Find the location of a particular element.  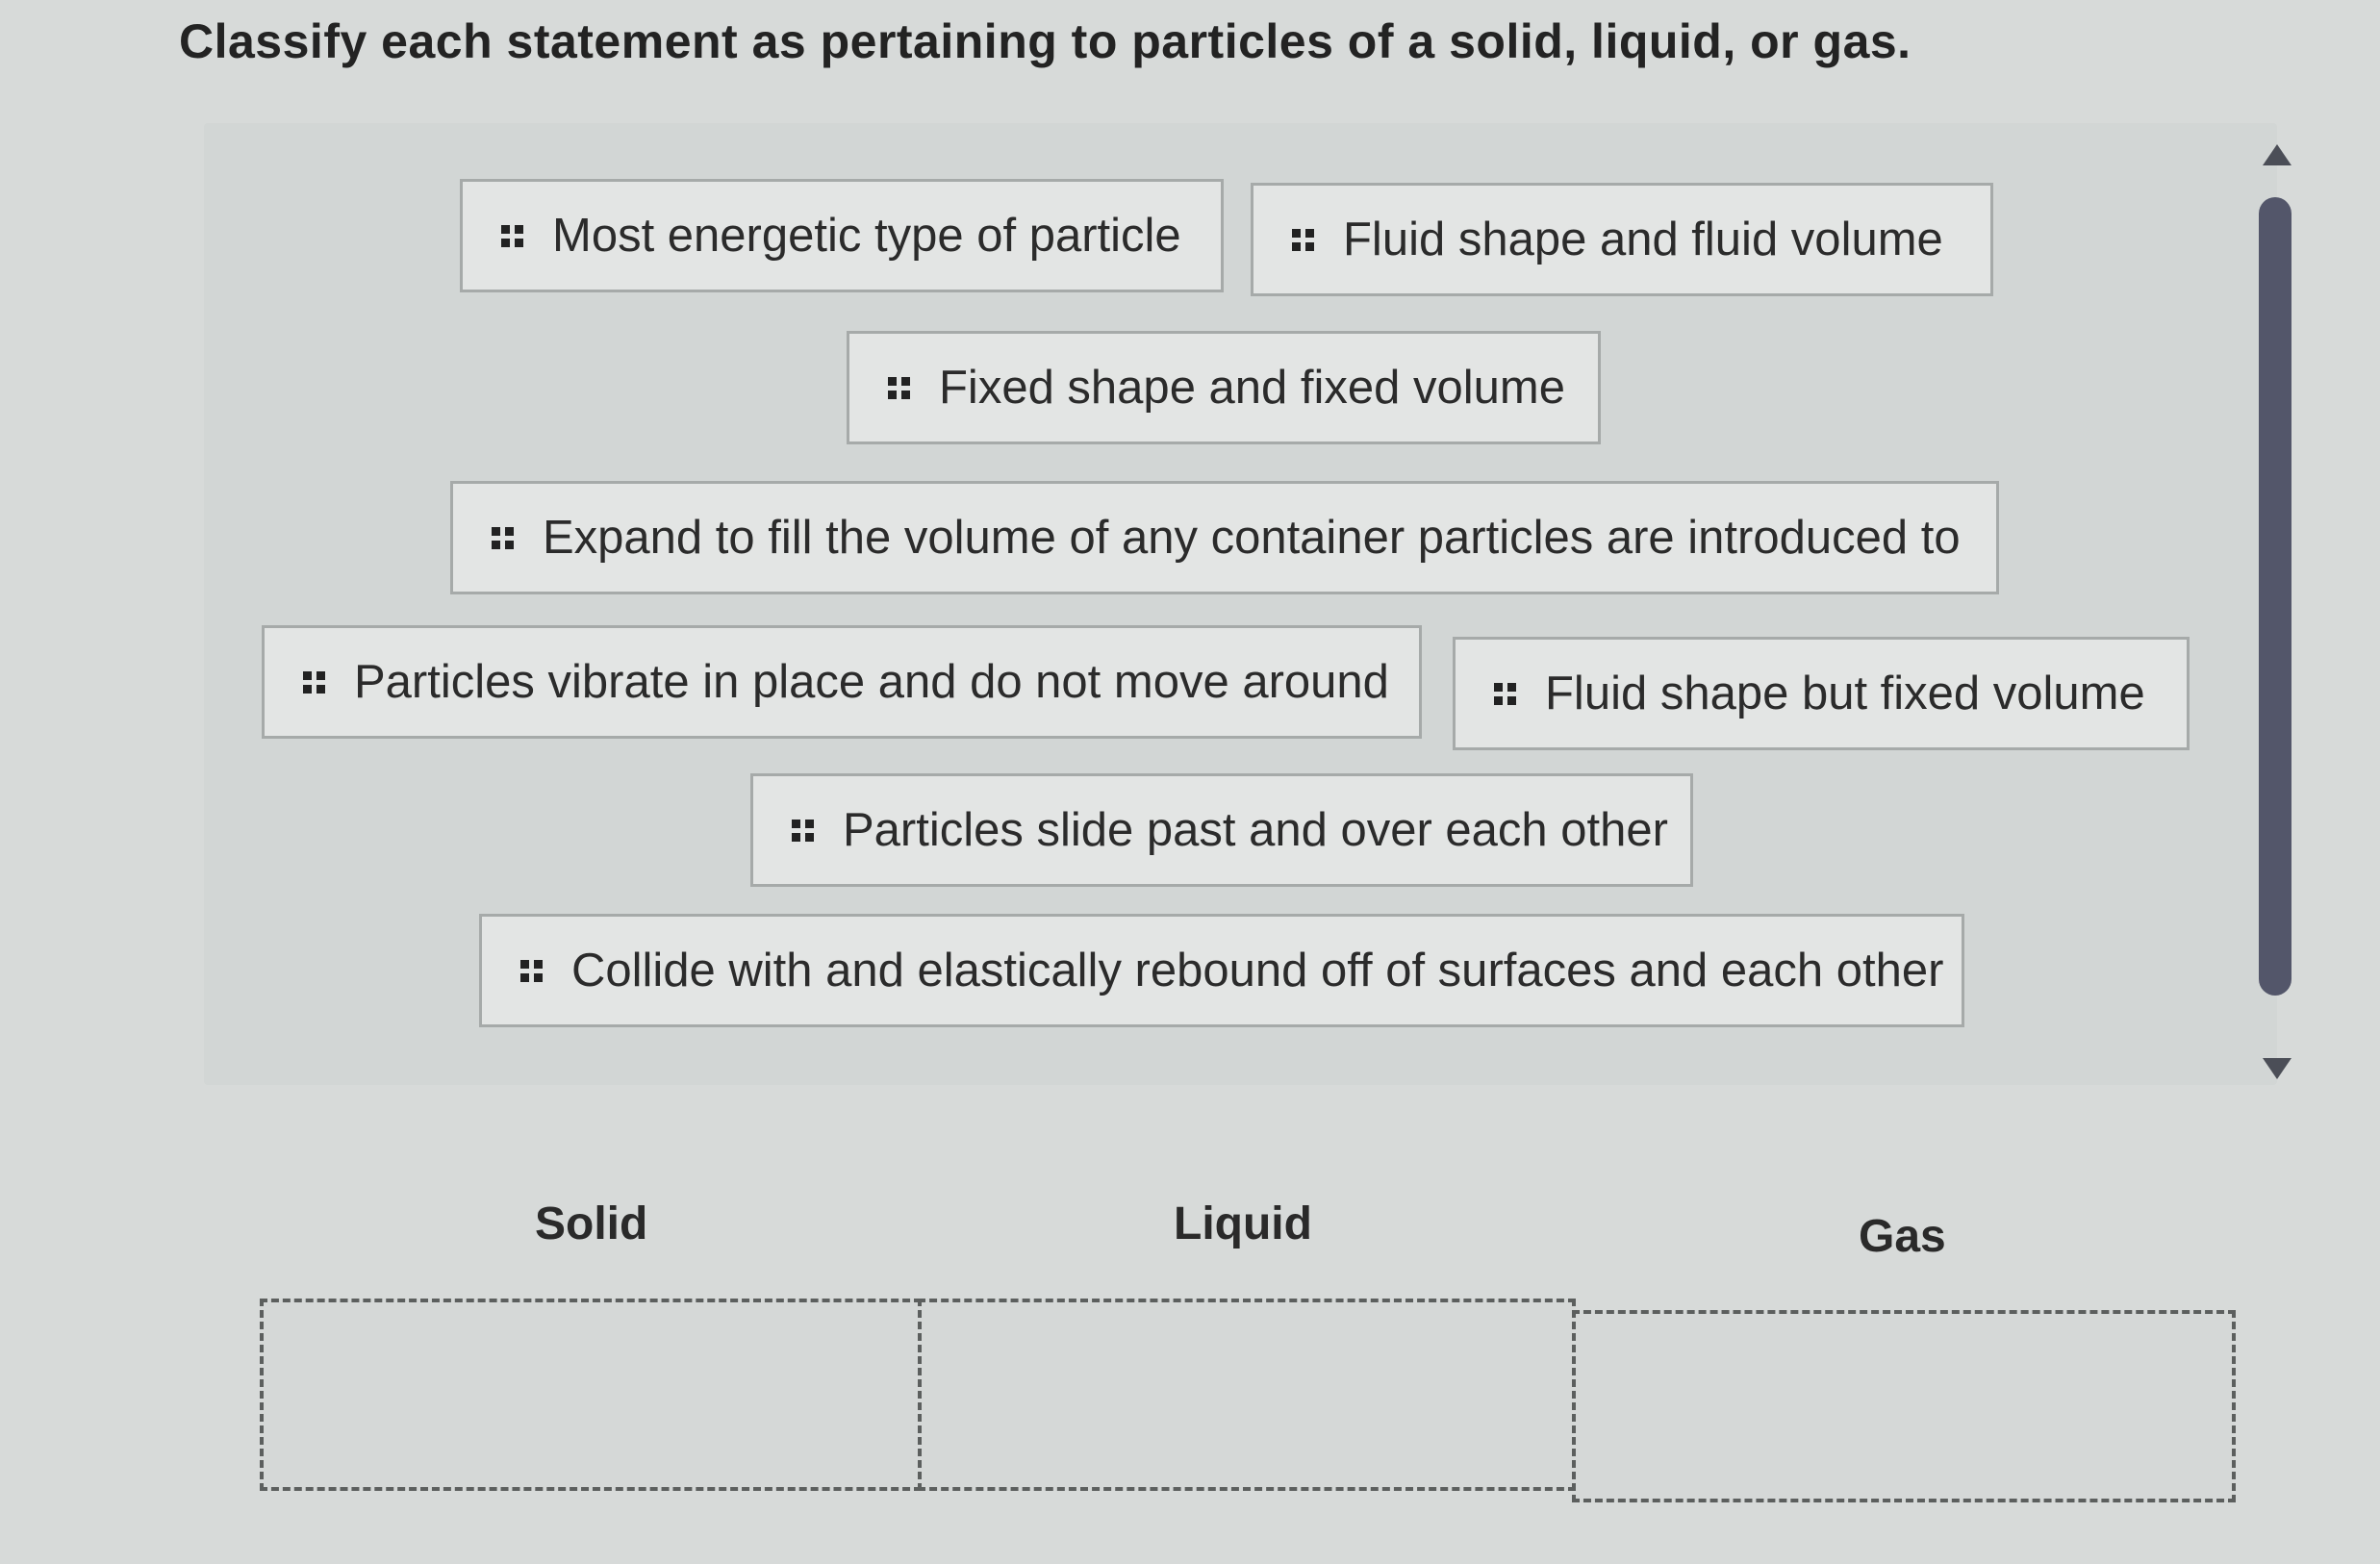

item-label: Particles slide past and over each other is located at coordinates (1255, 830).